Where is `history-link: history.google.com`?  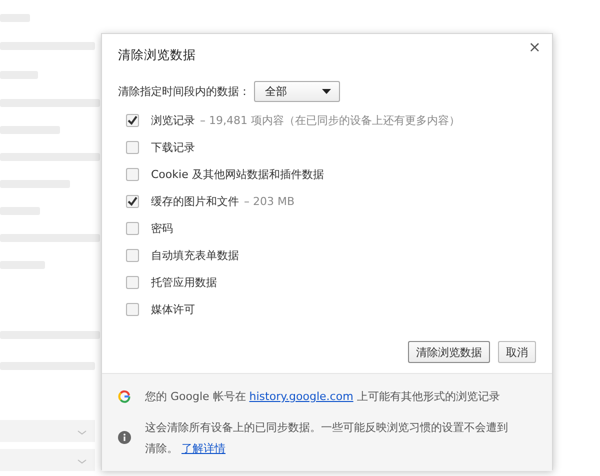
history-link: history.google.com is located at coordinates (301, 396).